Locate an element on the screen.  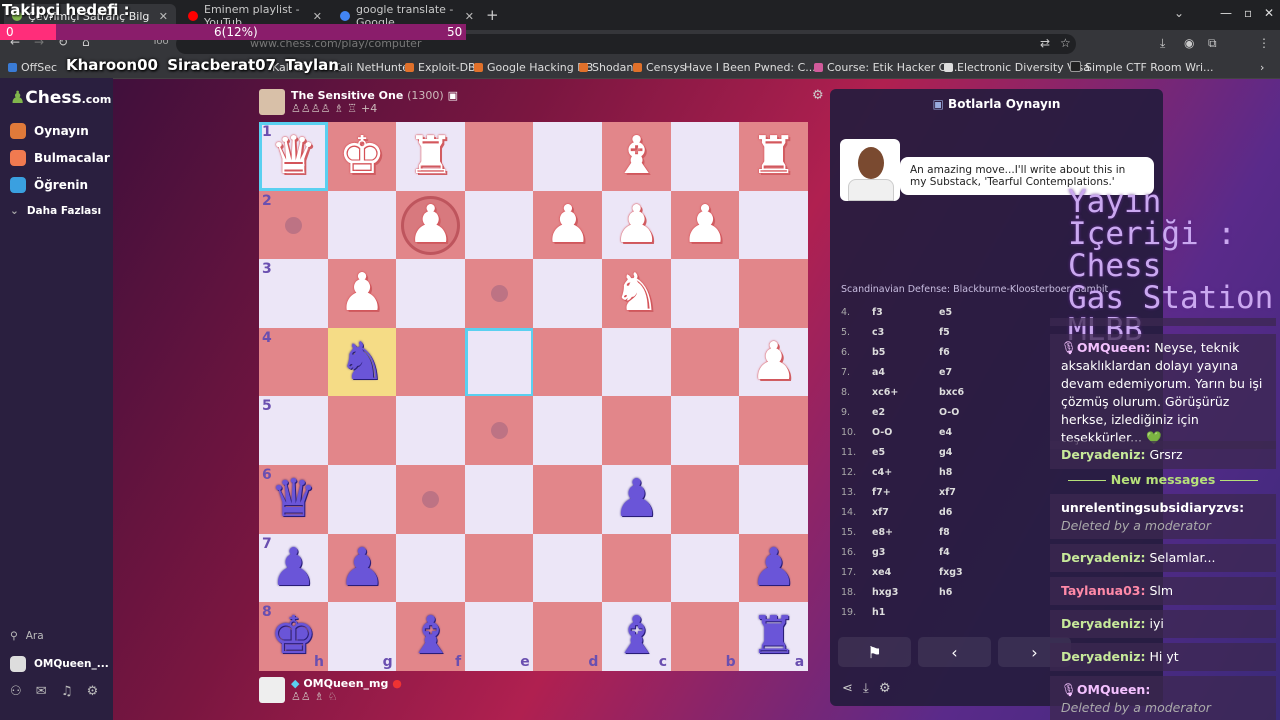
black-move: f8 is located at coordinates (944, 532).